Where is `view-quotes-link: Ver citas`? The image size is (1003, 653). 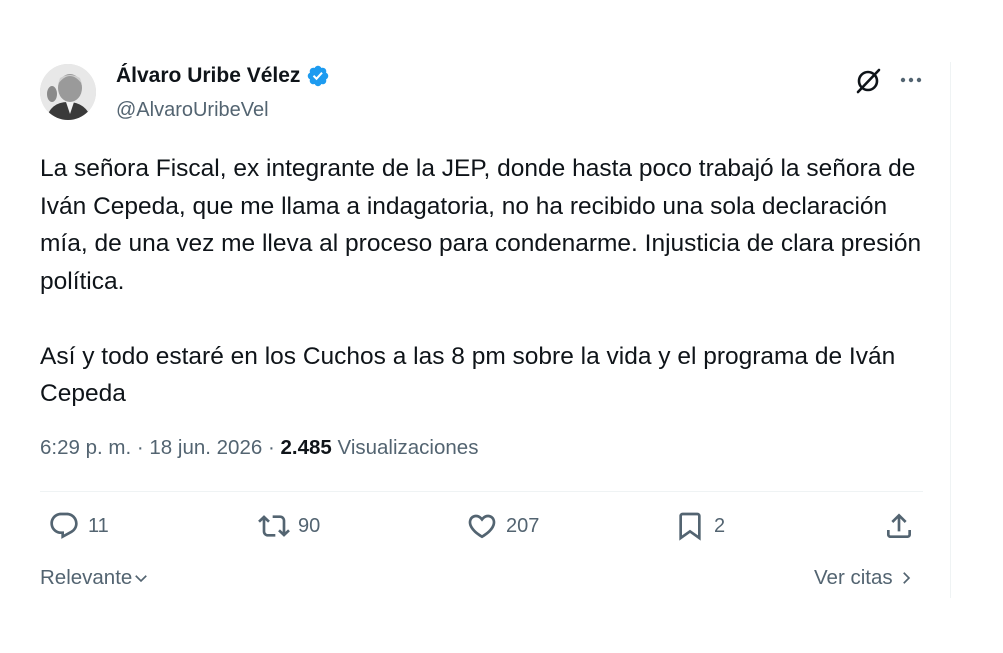
view-quotes-link: Ver citas is located at coordinates (864, 578).